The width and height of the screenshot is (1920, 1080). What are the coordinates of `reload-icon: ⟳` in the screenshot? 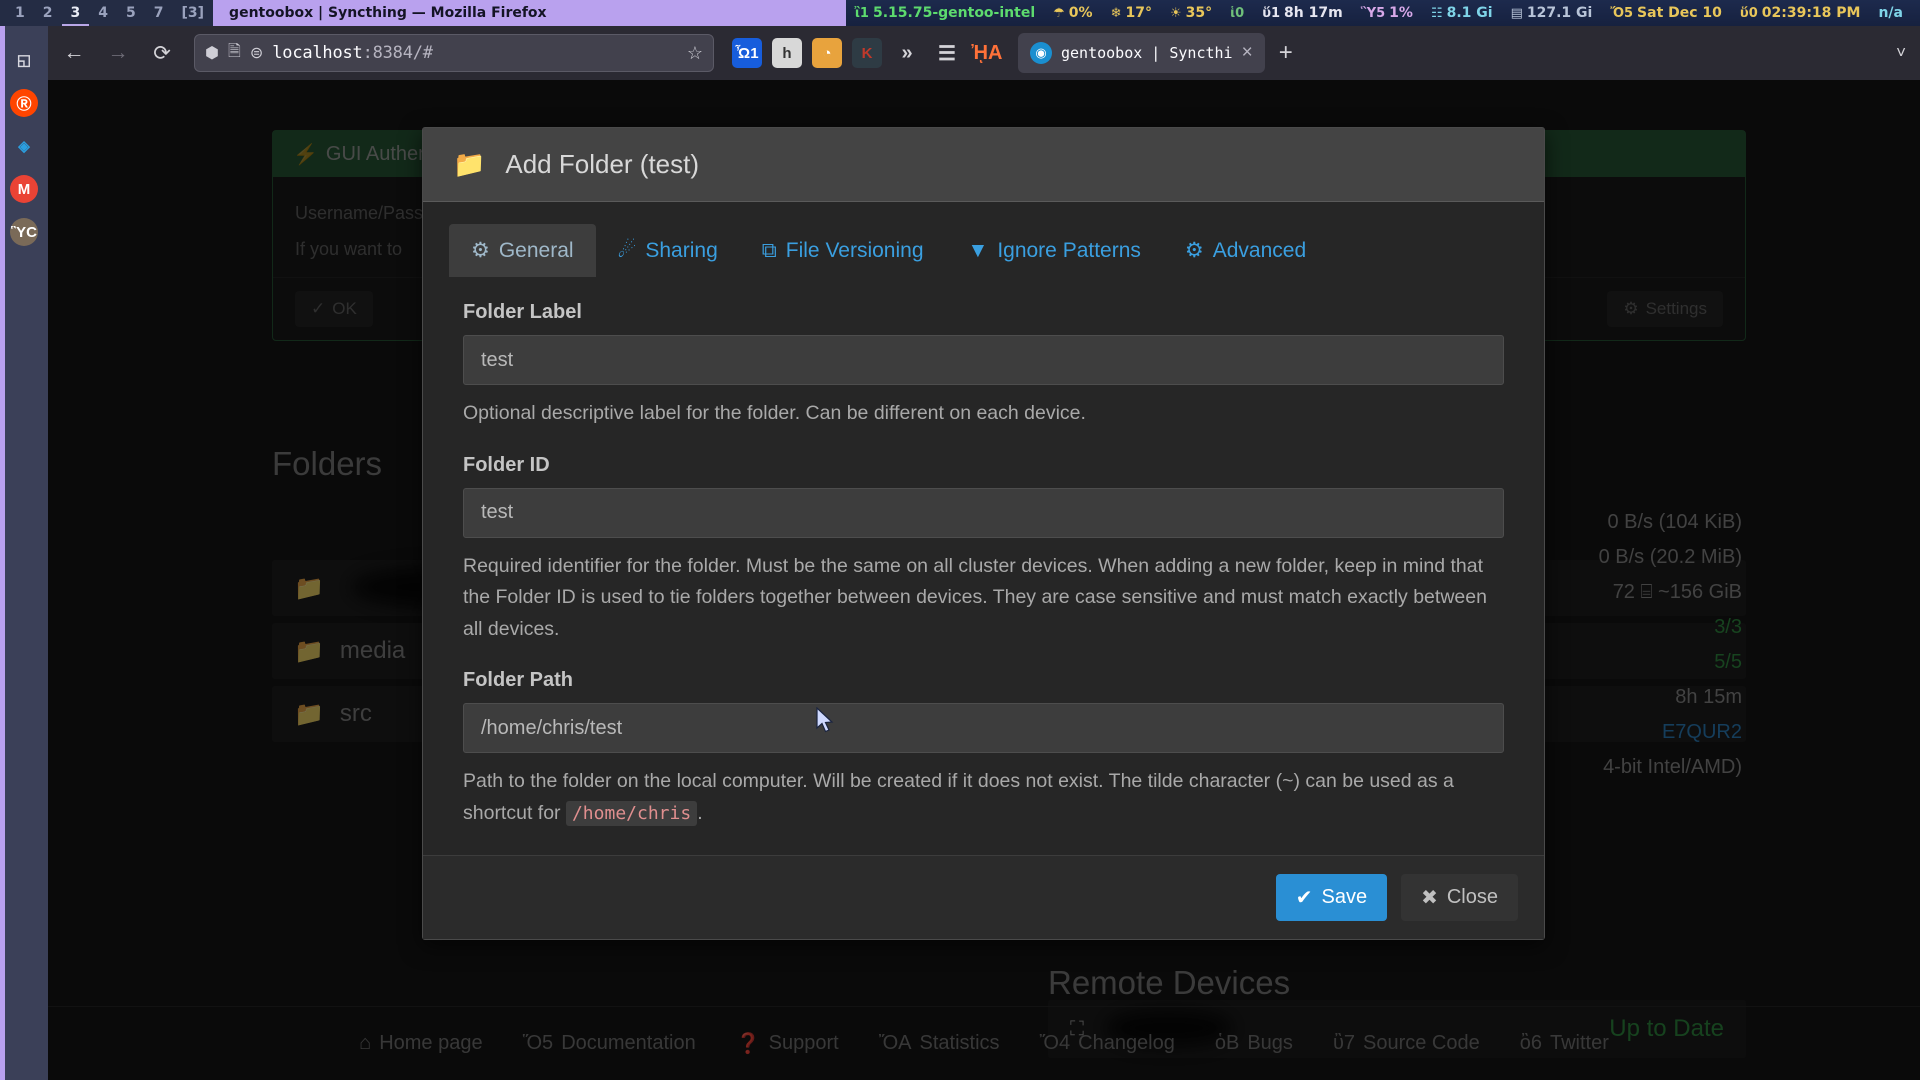 It's located at (162, 53).